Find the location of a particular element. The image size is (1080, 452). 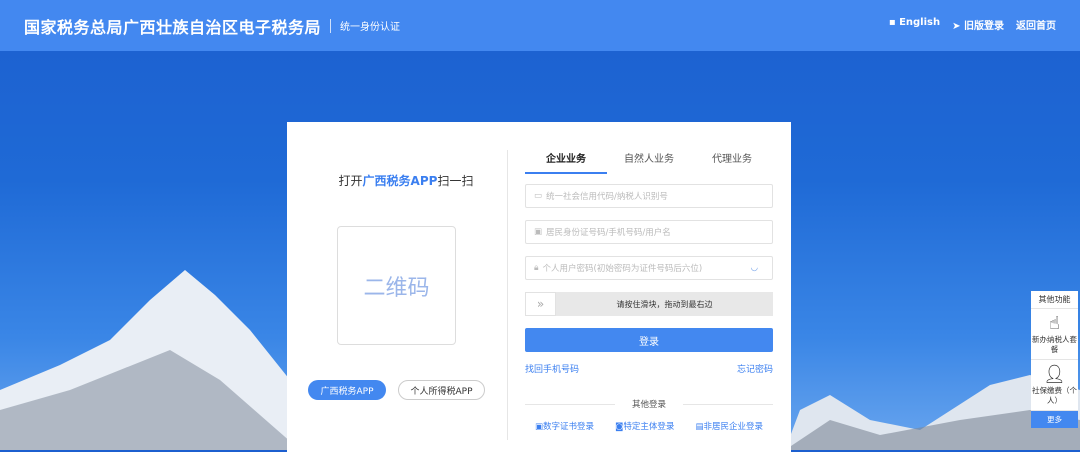

personal-tax-app-button: 个人所得税APP is located at coordinates (441, 390).